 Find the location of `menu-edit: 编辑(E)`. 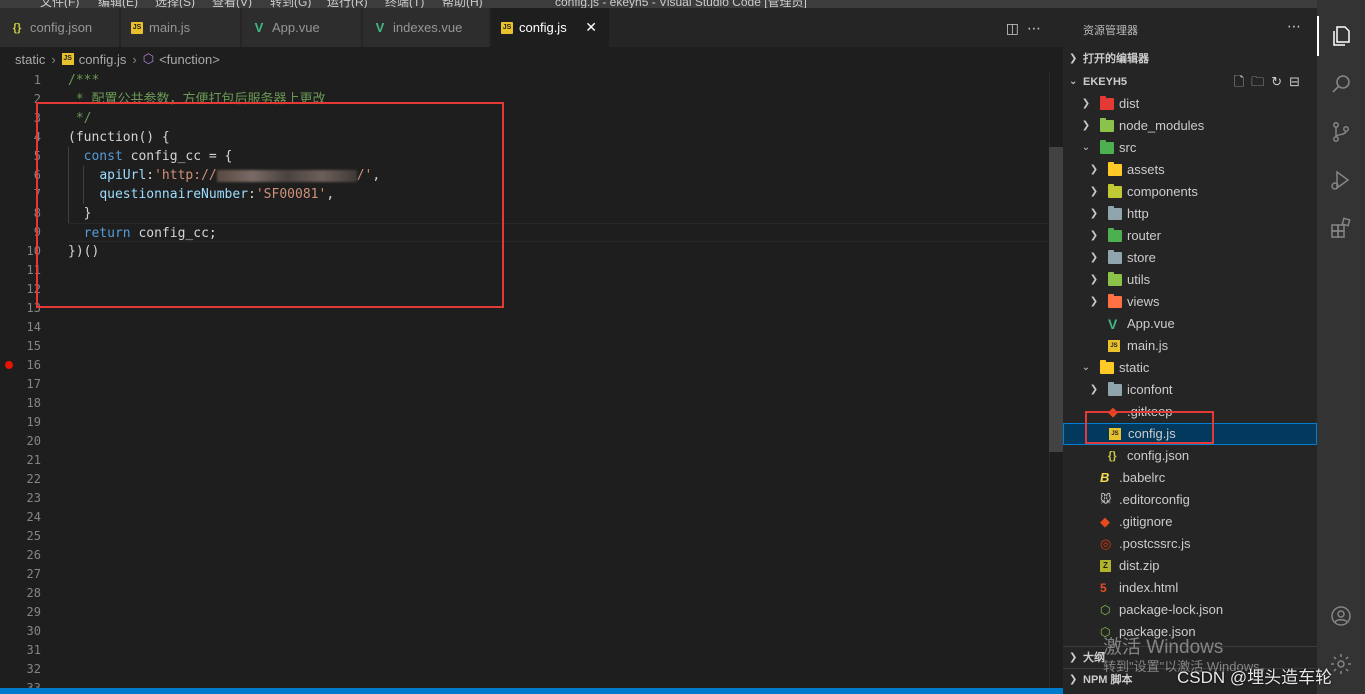

menu-edit: 编辑(E) is located at coordinates (118, 4).